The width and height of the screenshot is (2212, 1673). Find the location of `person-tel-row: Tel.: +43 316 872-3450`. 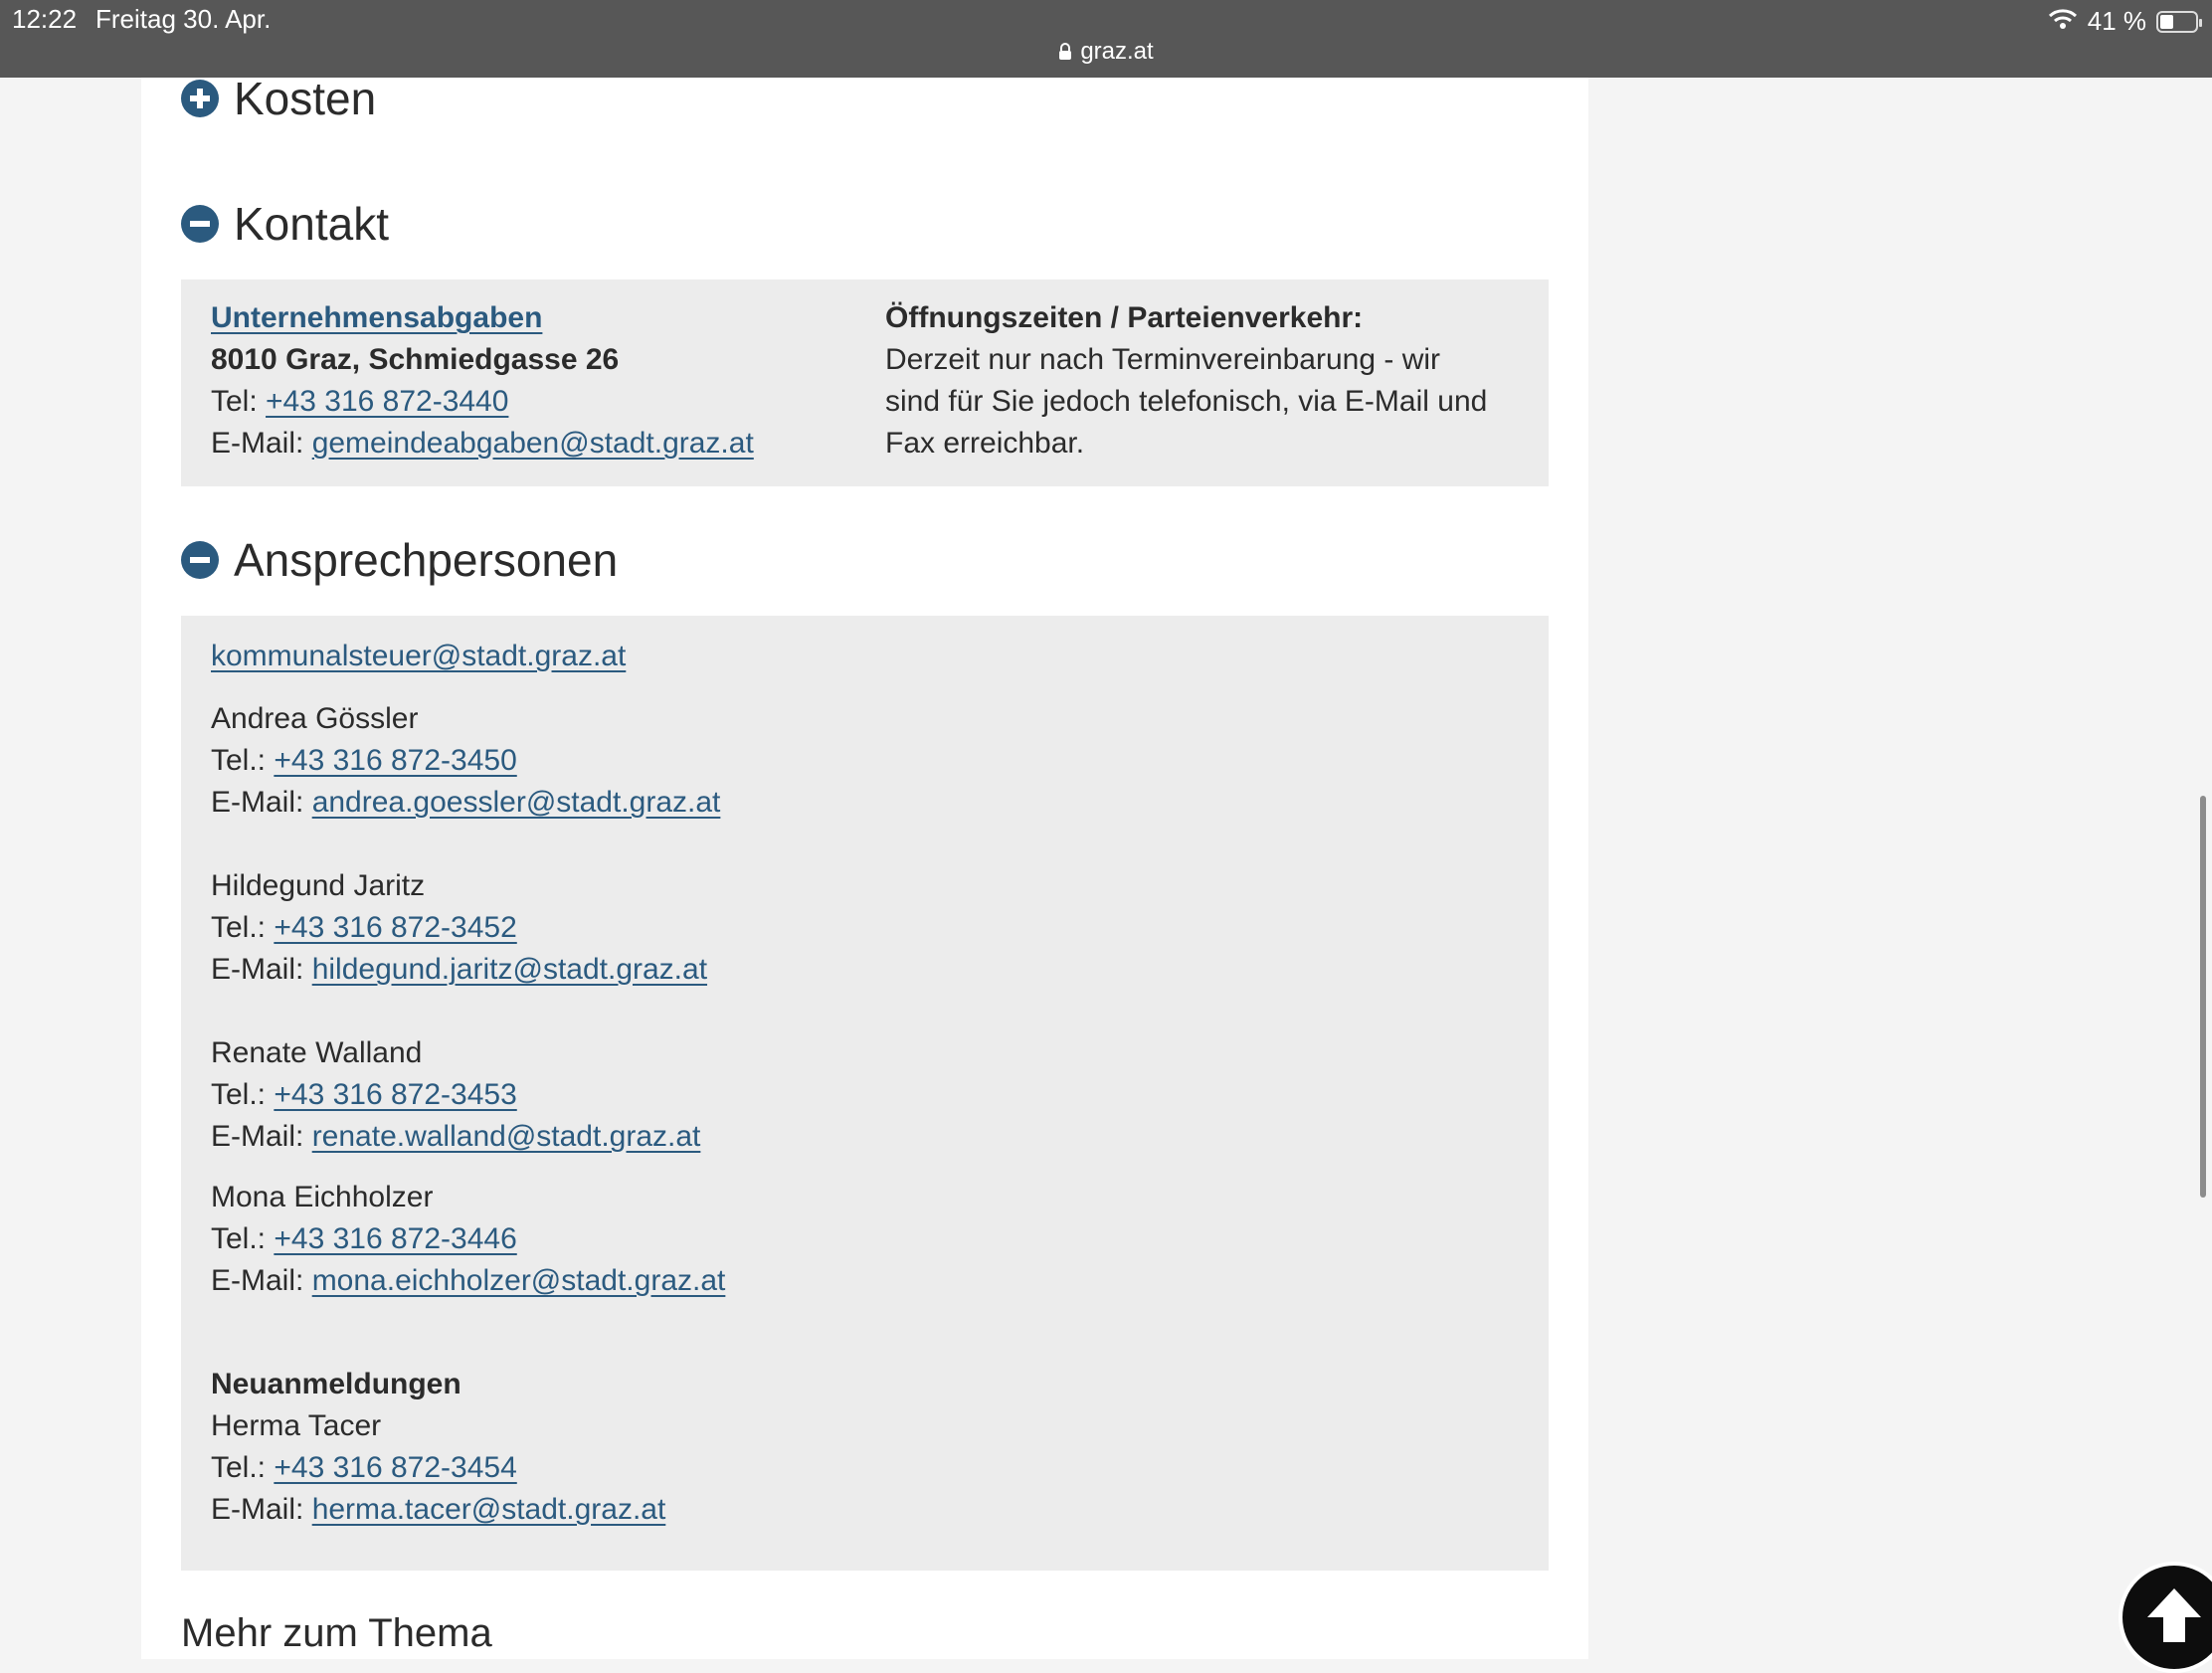

person-tel-row: Tel.: +43 316 872-3450 is located at coordinates (364, 760).